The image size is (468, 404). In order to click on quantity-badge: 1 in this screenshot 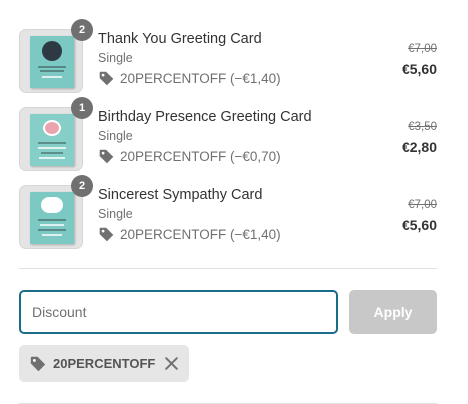, I will do `click(82, 108)`.